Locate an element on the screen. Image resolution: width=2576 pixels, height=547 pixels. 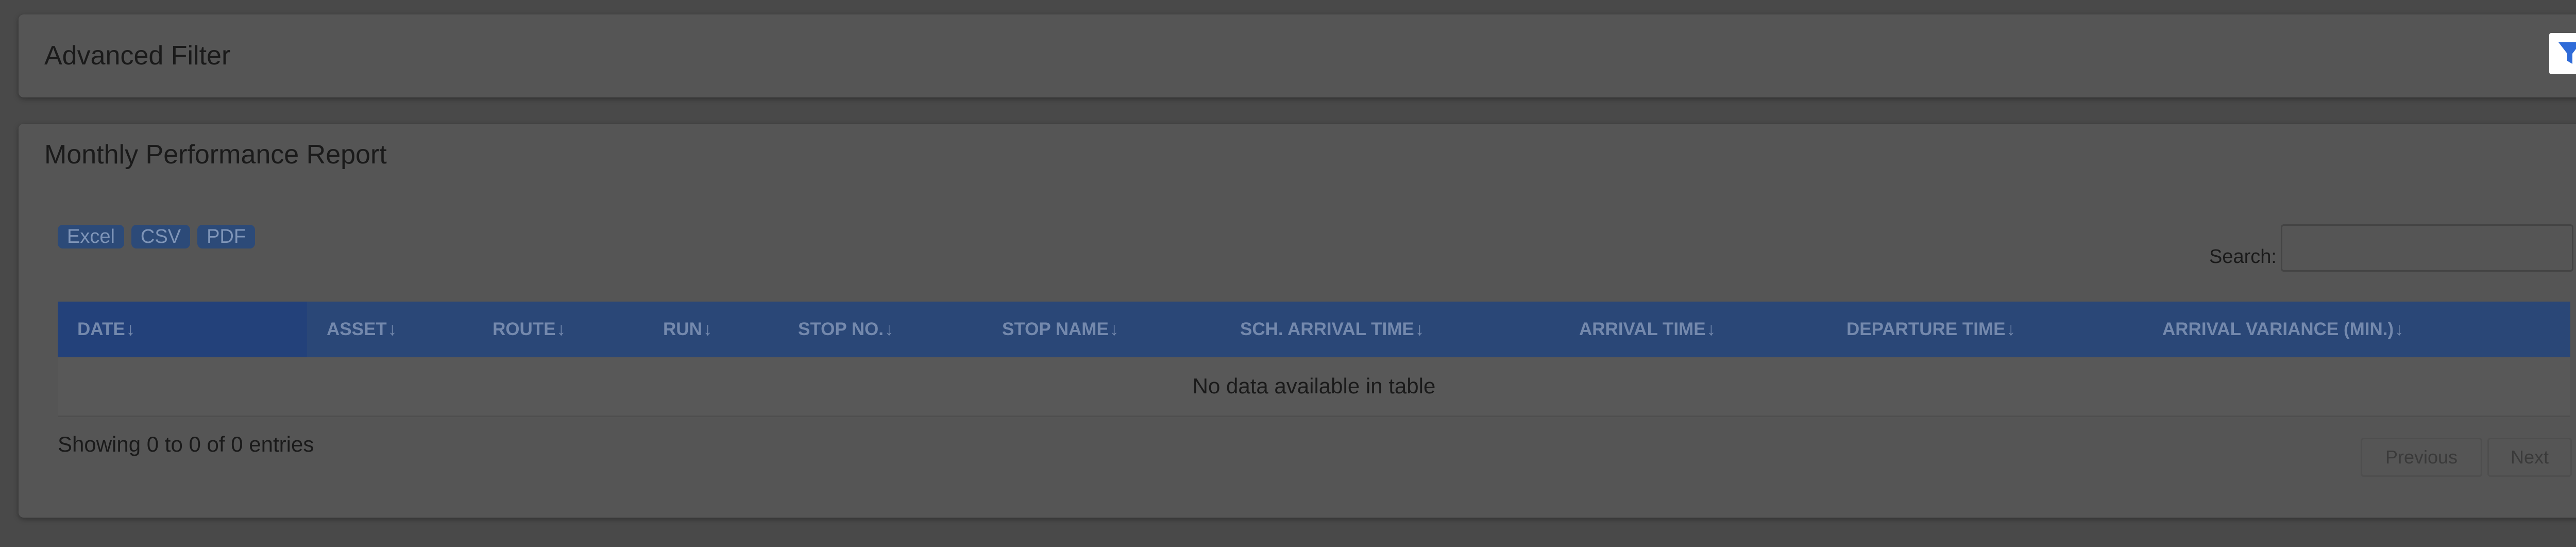
column-header-label: ASSET is located at coordinates (357, 329).